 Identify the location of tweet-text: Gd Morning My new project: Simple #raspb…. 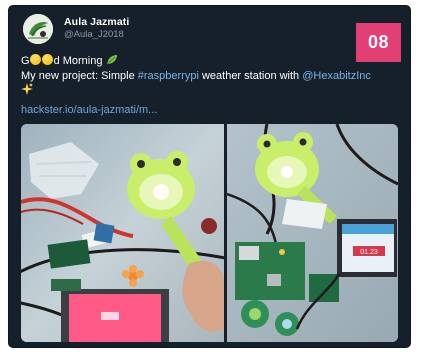
(196, 76).